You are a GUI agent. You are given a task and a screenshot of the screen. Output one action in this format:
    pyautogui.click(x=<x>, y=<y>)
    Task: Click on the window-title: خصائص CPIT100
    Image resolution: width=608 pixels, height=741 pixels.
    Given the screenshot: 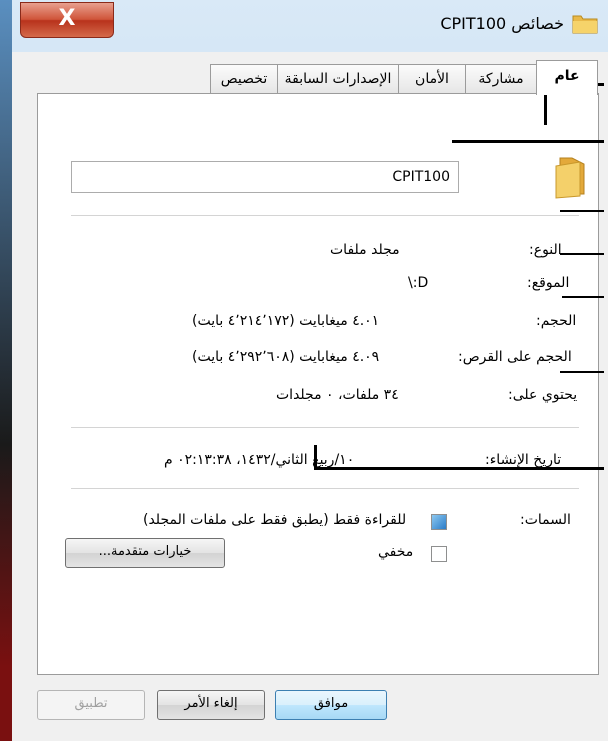 What is the action you would take?
    pyautogui.click(x=502, y=23)
    